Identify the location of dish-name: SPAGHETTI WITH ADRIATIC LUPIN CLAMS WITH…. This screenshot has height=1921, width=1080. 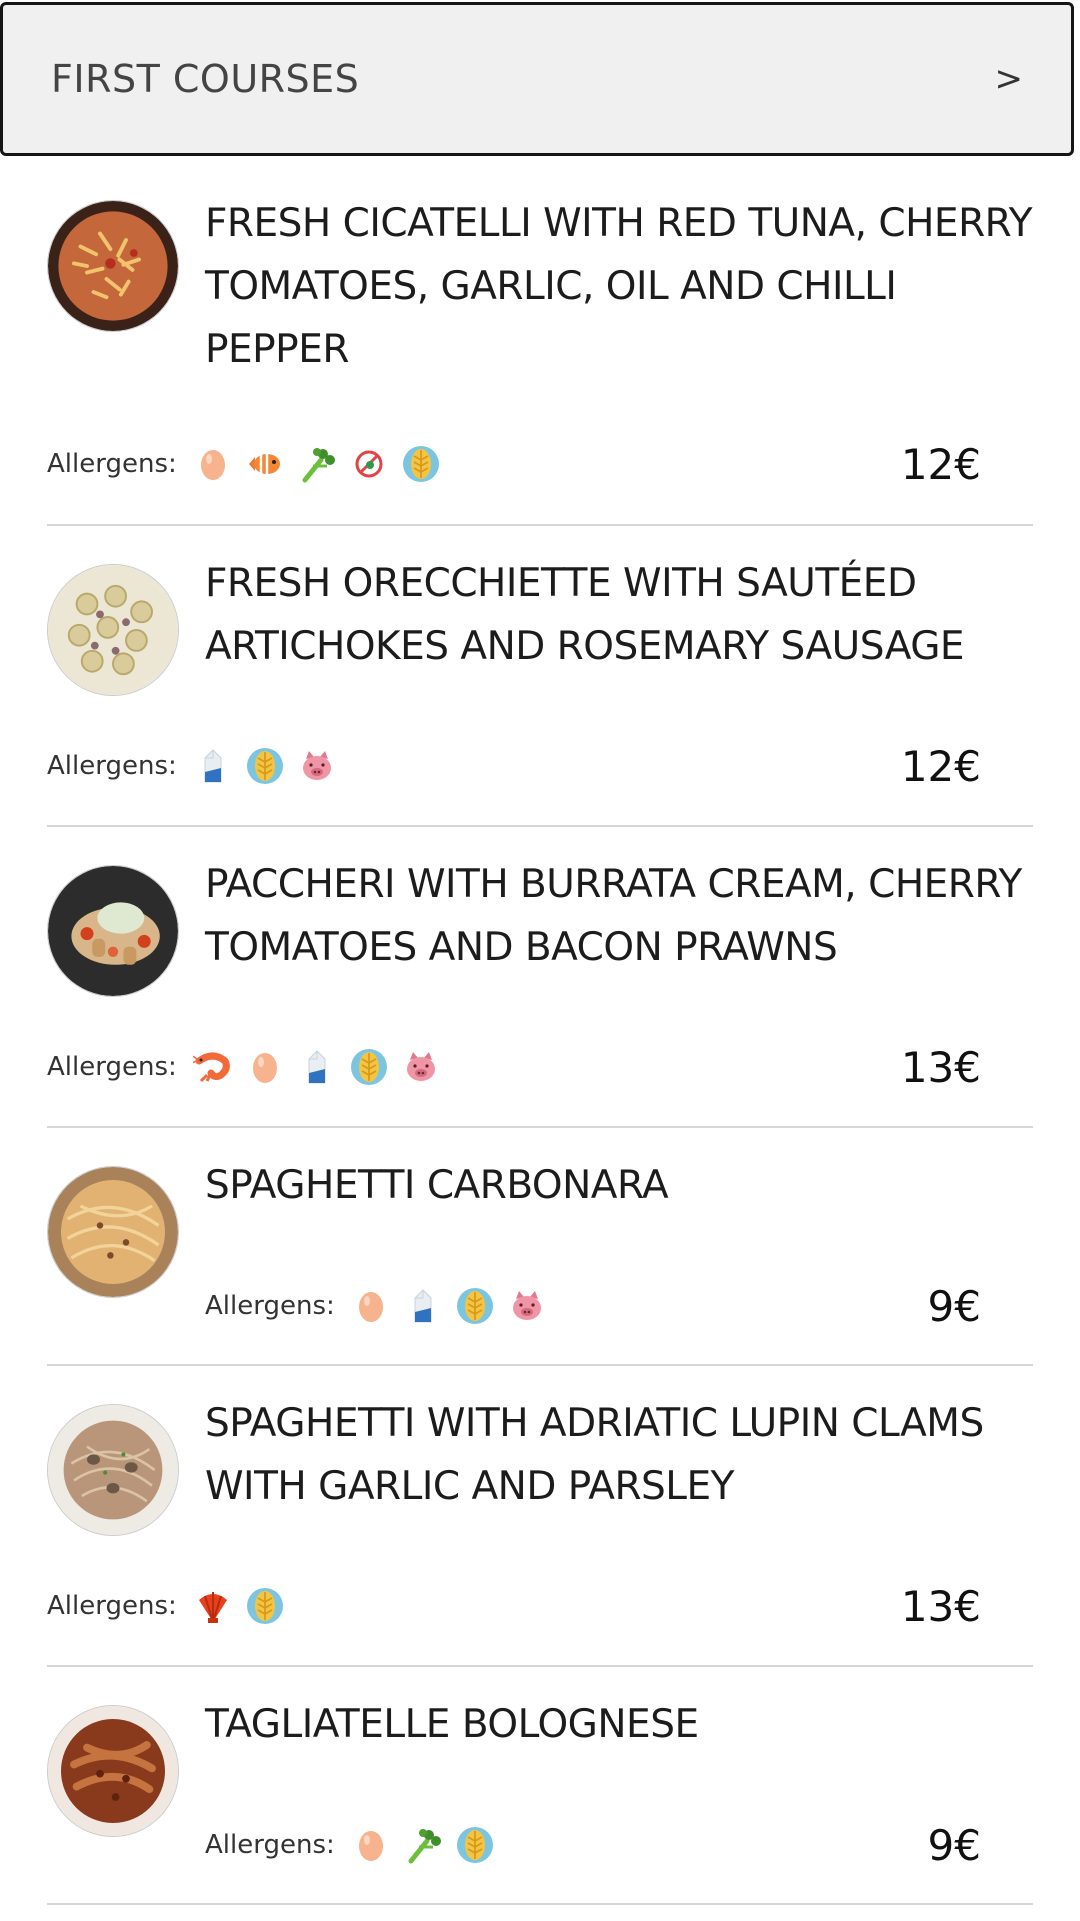
(594, 1455).